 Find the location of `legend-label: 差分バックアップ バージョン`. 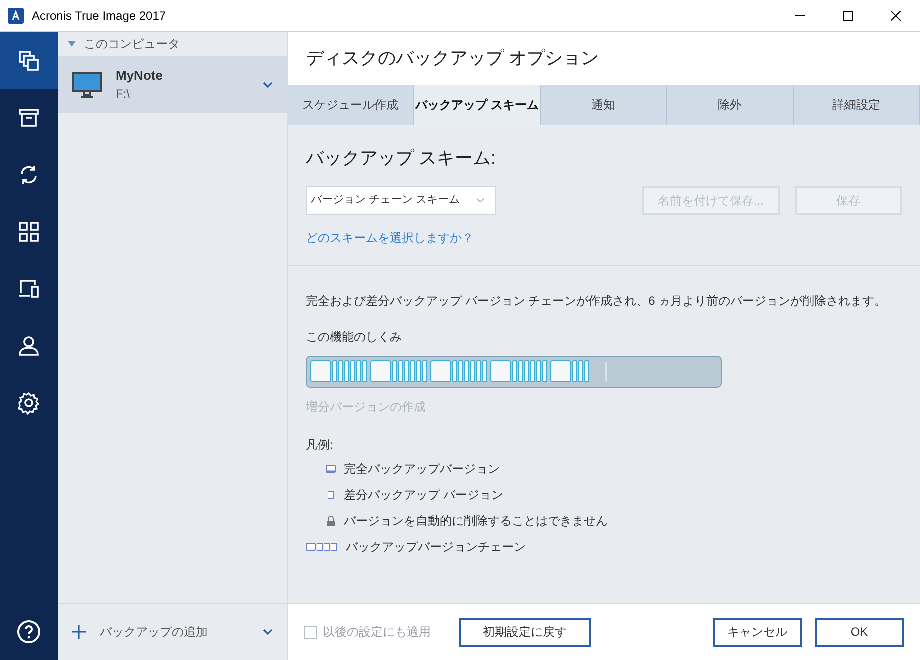

legend-label: 差分バックアップ バージョン is located at coordinates (424, 495).